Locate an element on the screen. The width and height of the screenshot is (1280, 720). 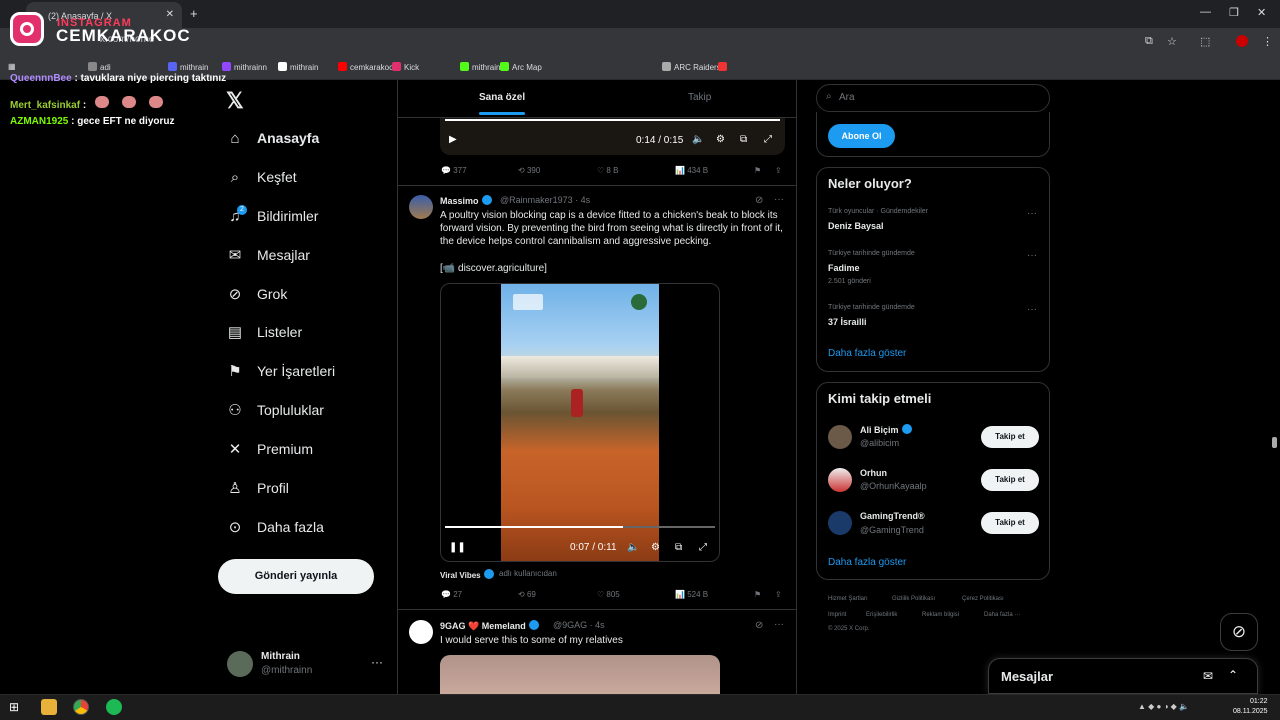
account-handle: @mithrainn is located at coordinates (286, 670).